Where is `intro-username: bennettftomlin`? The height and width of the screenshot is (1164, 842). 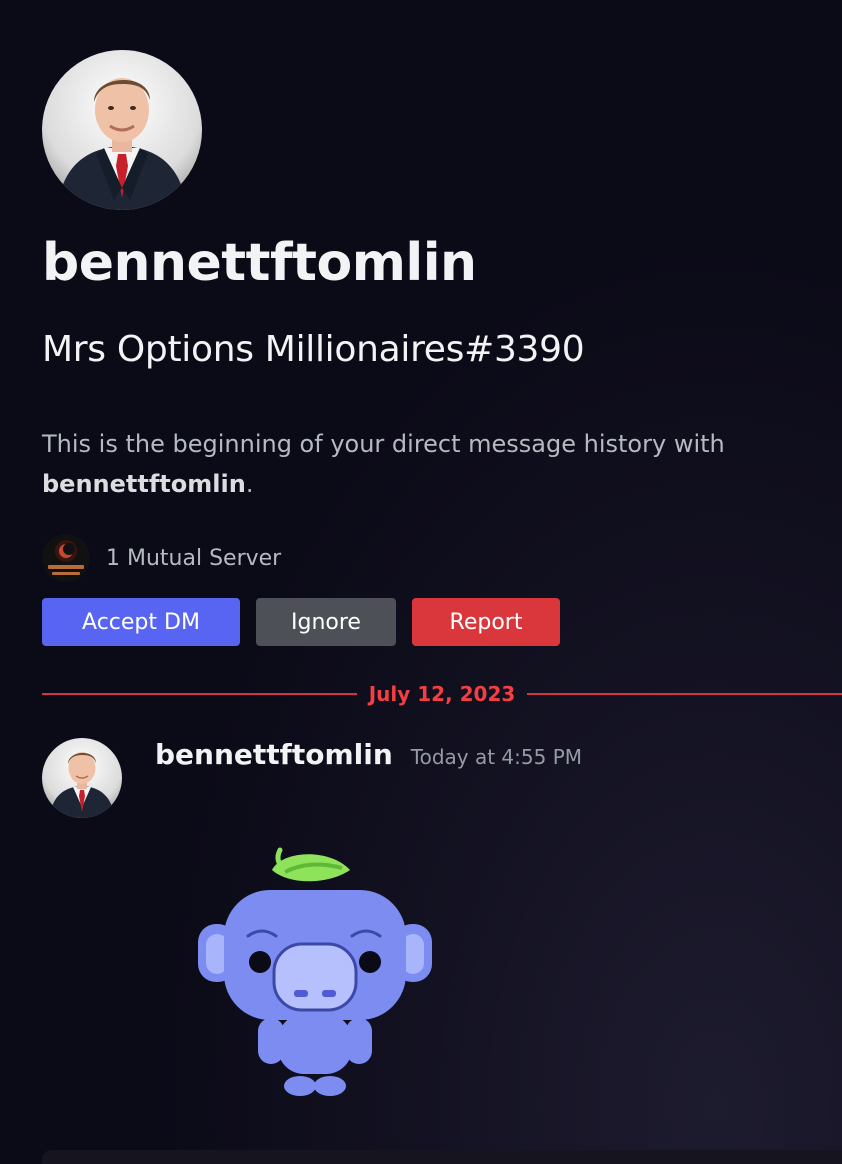 intro-username: bennettftomlin is located at coordinates (144, 484).